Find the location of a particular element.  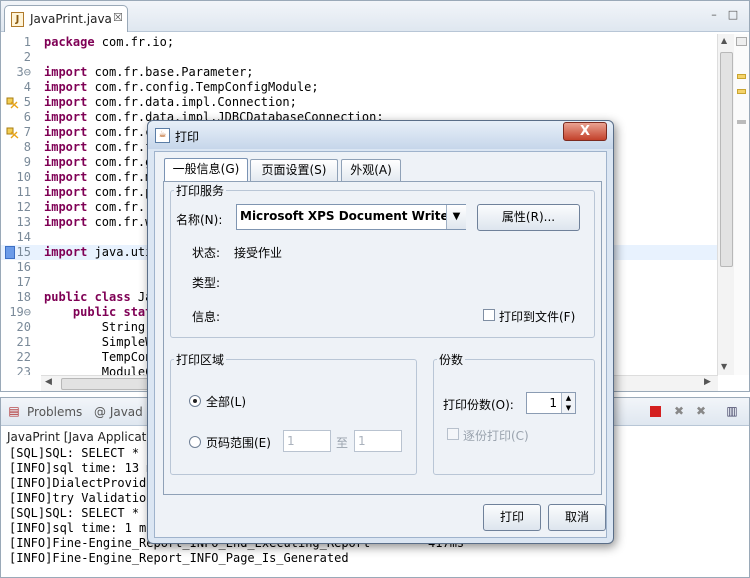

editor-tab-javaprint: J JavaPrint.java ☒ is located at coordinates (66, 18).